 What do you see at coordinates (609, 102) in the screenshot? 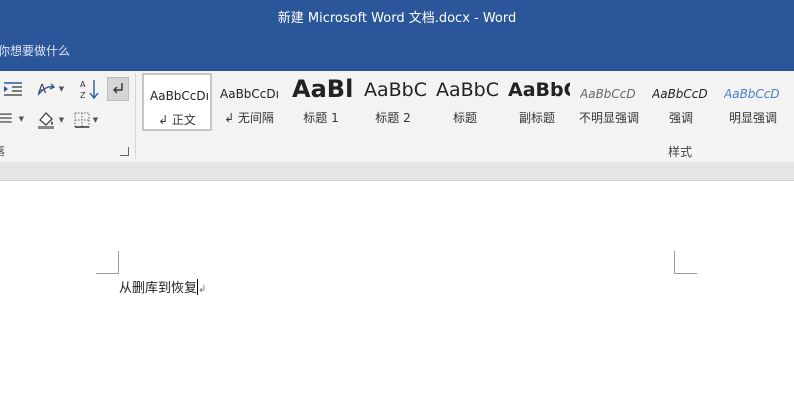
I see `style-subtle-emphasis: AaBbCcD 不明显强调` at bounding box center [609, 102].